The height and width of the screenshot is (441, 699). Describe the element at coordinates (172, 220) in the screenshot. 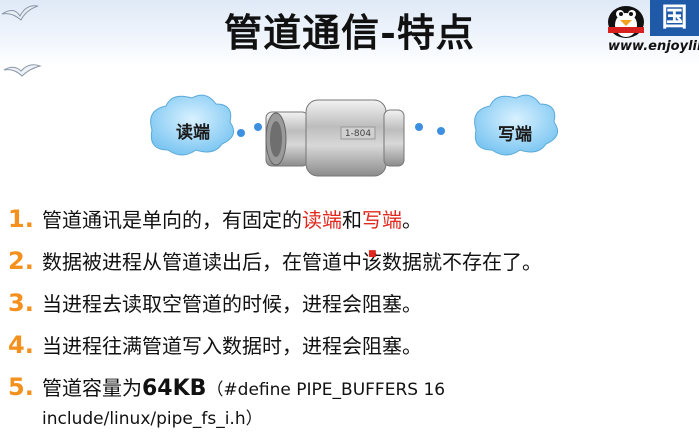

I see `item-text: 管道通讯是单向的，有固定的` at that location.